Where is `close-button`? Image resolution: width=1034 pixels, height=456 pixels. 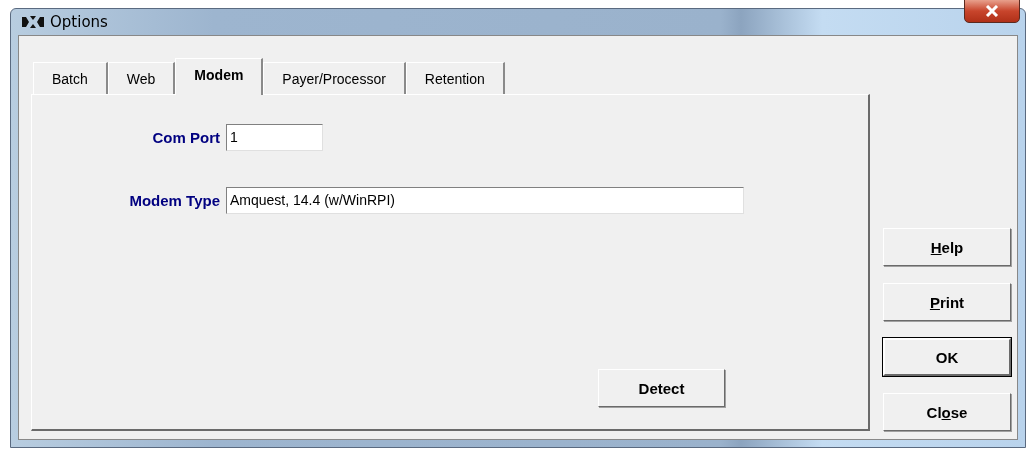
close-button is located at coordinates (992, 11).